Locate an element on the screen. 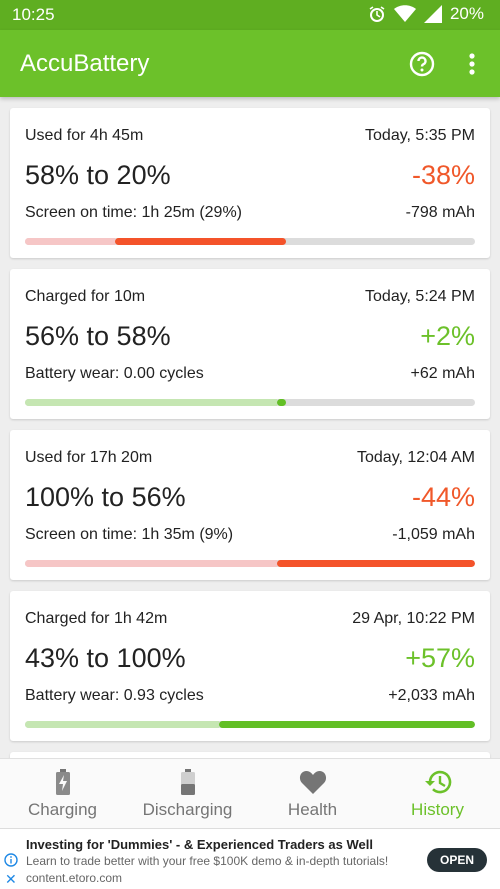 This screenshot has width=500, height=889. session-duration: Used for 4h 45m is located at coordinates (84, 135).